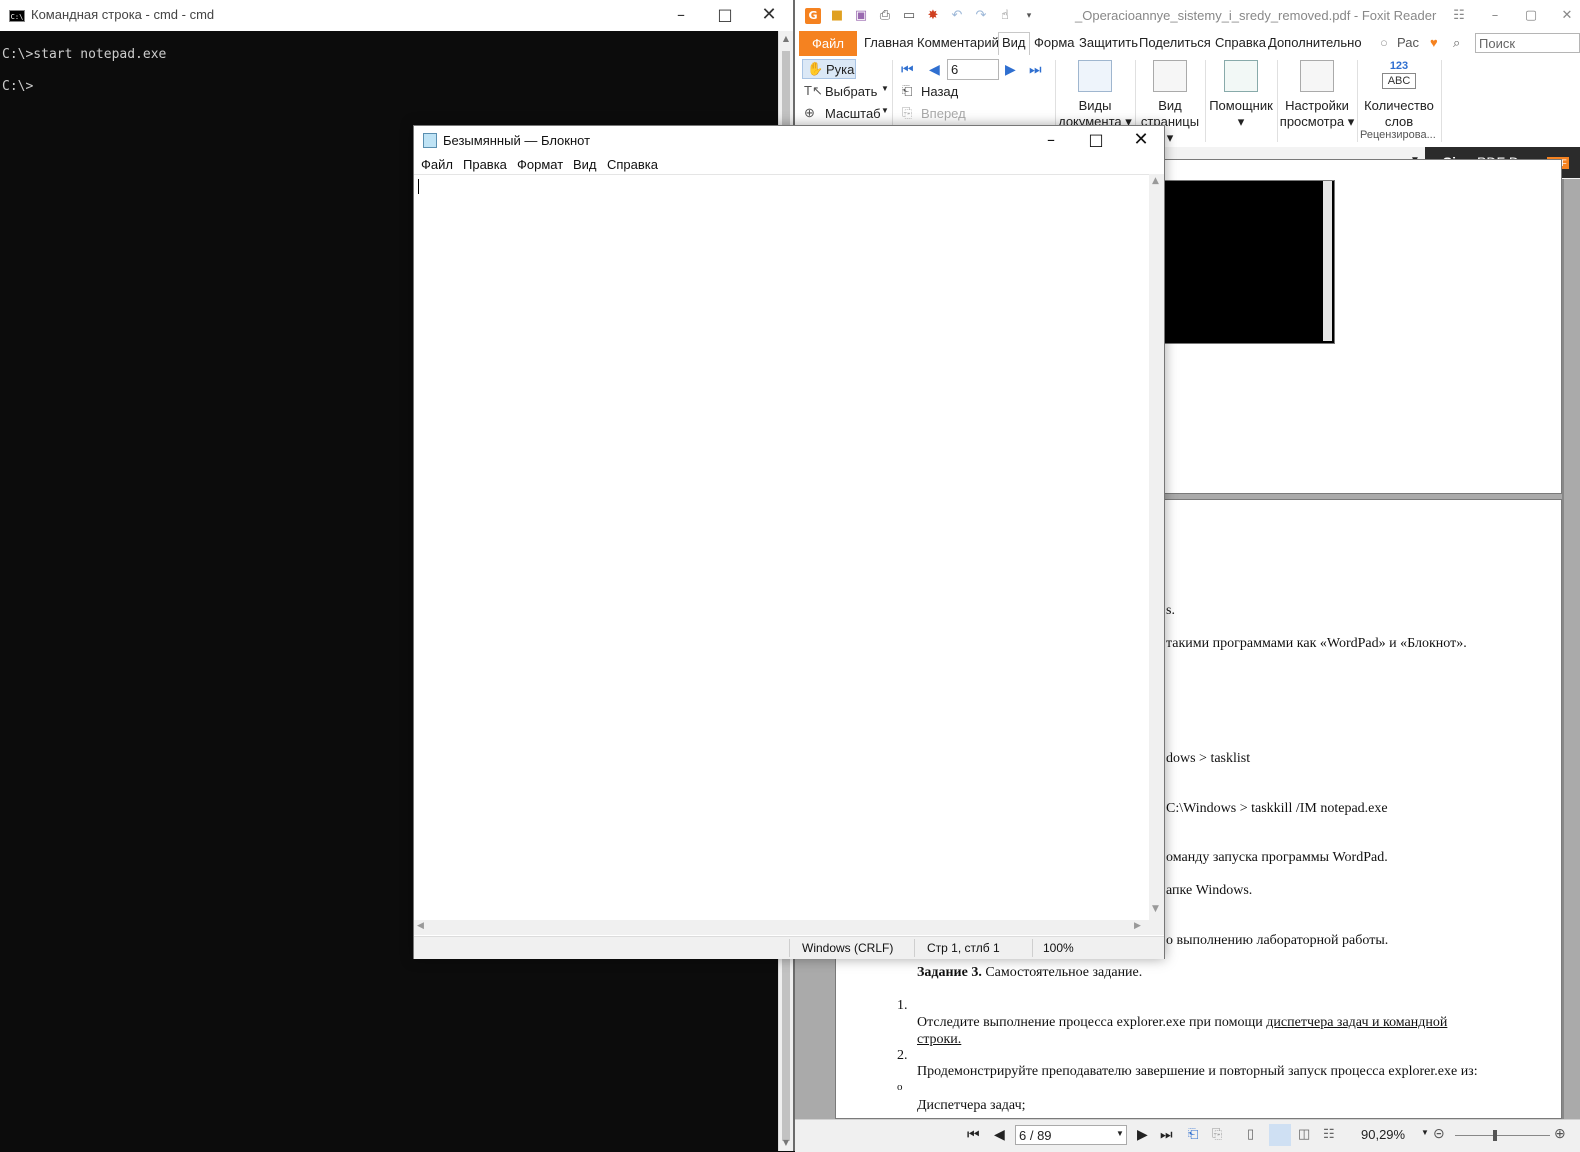 The width and height of the screenshot is (1580, 1152). Describe the element at coordinates (396, 16) in the screenshot. I see `cmd-titlebar: C:\ Командная строка - cmd - cmd – □ ✕` at that location.